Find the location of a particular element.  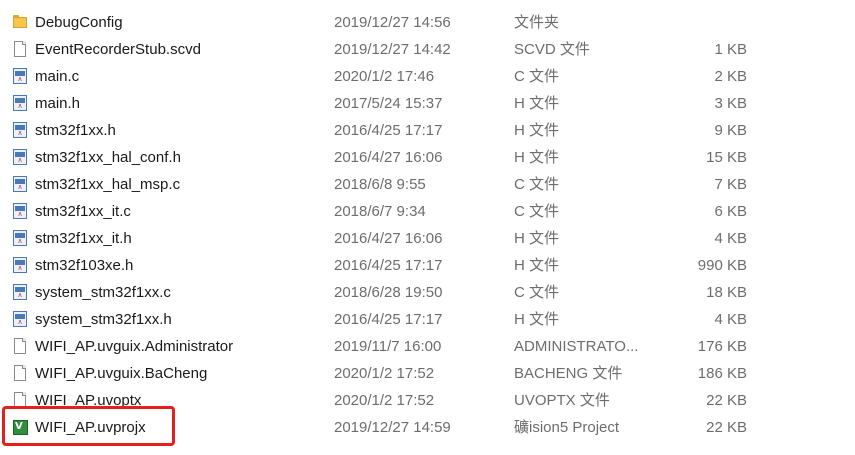

file-type: UVOPTX 文件 is located at coordinates (562, 400).